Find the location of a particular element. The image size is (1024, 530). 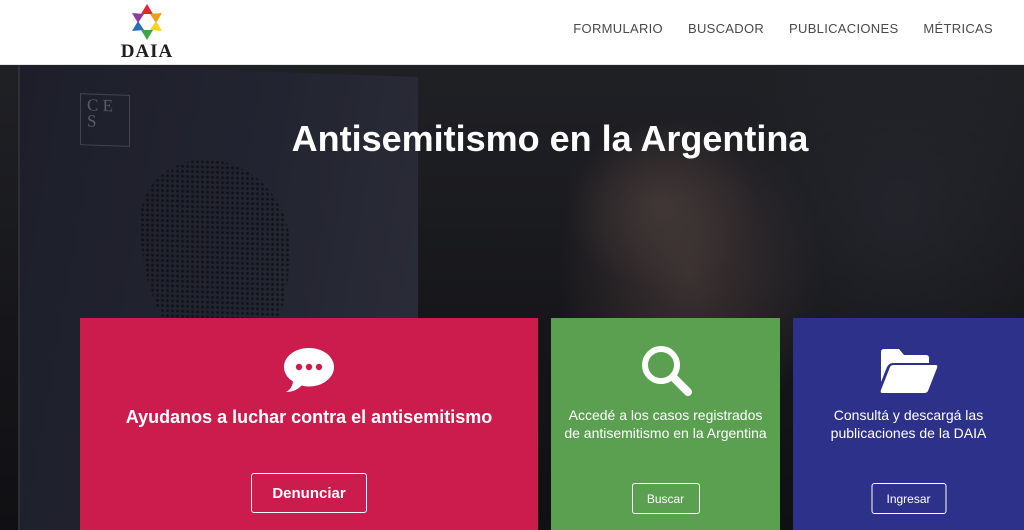

nav-formulario: FORMULARIO is located at coordinates (618, 28).